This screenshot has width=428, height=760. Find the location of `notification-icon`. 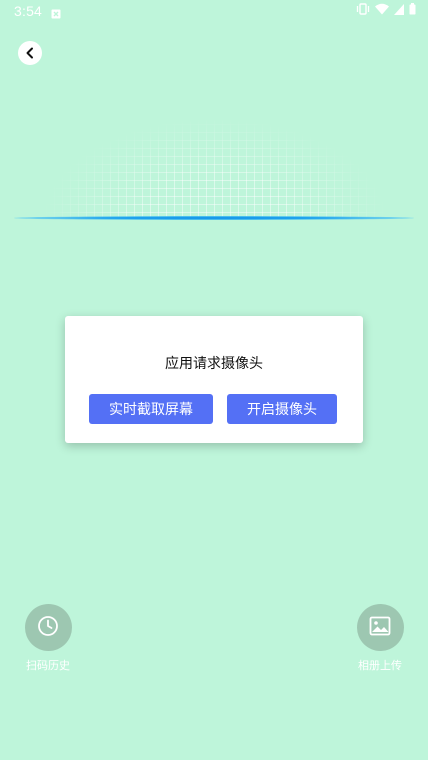

notification-icon is located at coordinates (56, 12).